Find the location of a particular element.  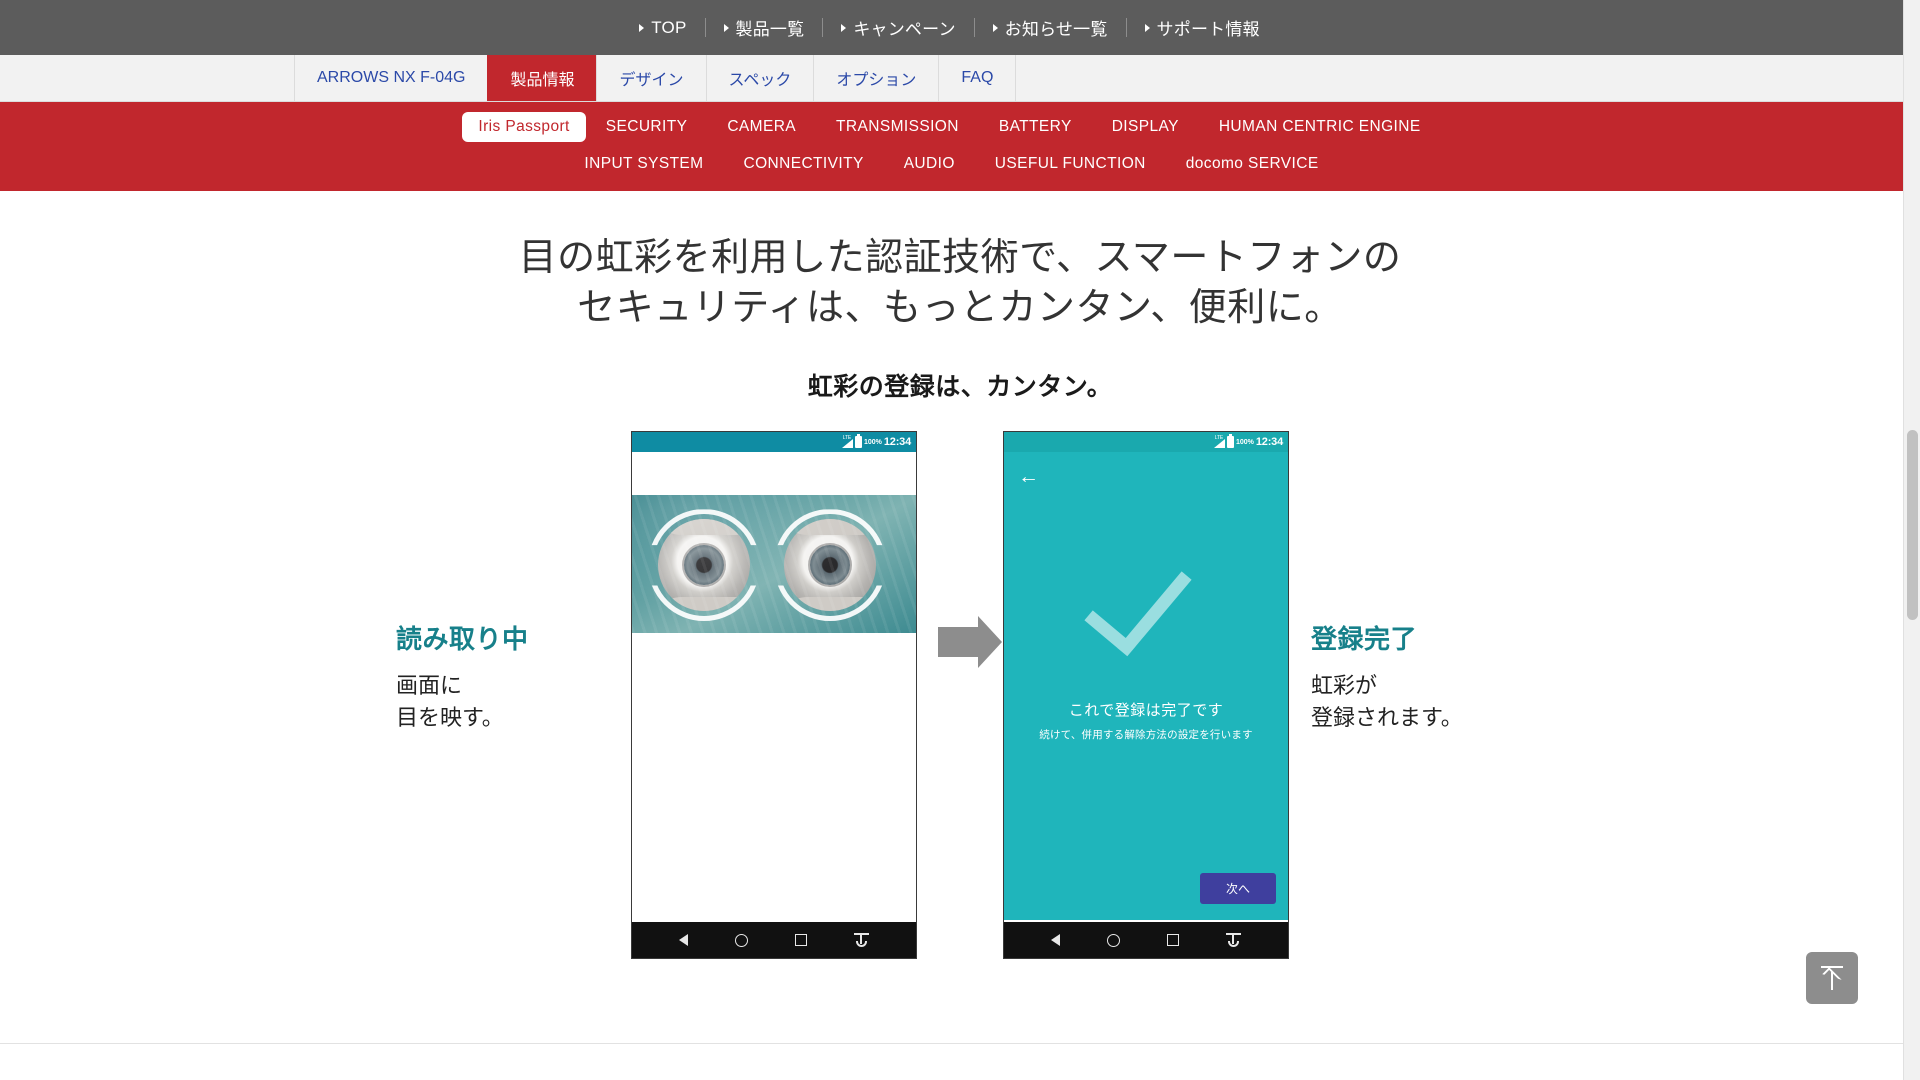

section-label: TRANSMISSION is located at coordinates (897, 126).